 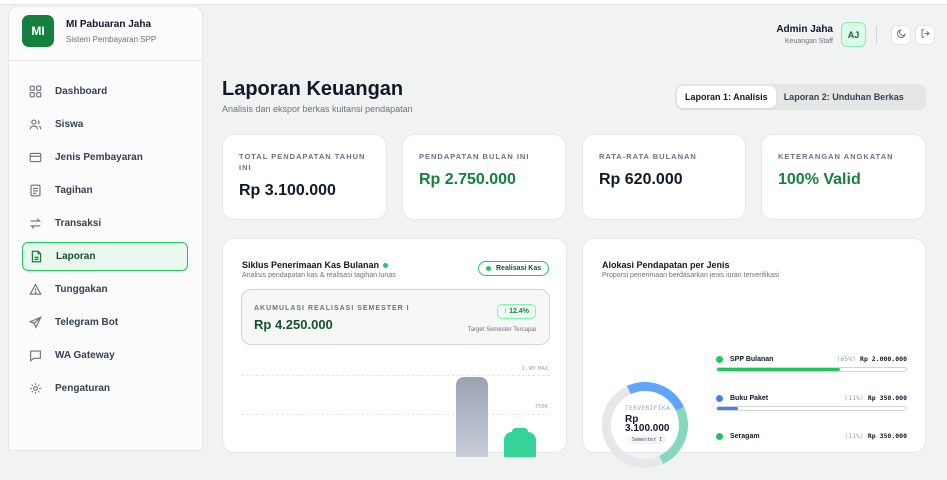 I want to click on accumulation-label: AKUMULASI REALISASI SEMESTER I, so click(x=332, y=308).